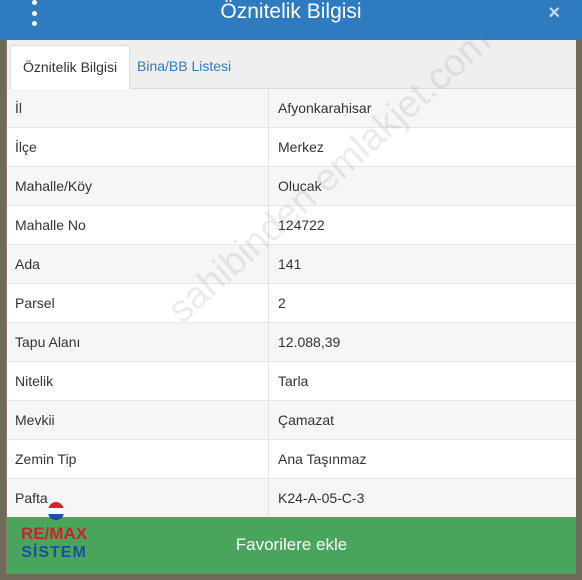 This screenshot has width=582, height=580. Describe the element at coordinates (35, 303) in the screenshot. I see `row-key: Parsel` at that location.